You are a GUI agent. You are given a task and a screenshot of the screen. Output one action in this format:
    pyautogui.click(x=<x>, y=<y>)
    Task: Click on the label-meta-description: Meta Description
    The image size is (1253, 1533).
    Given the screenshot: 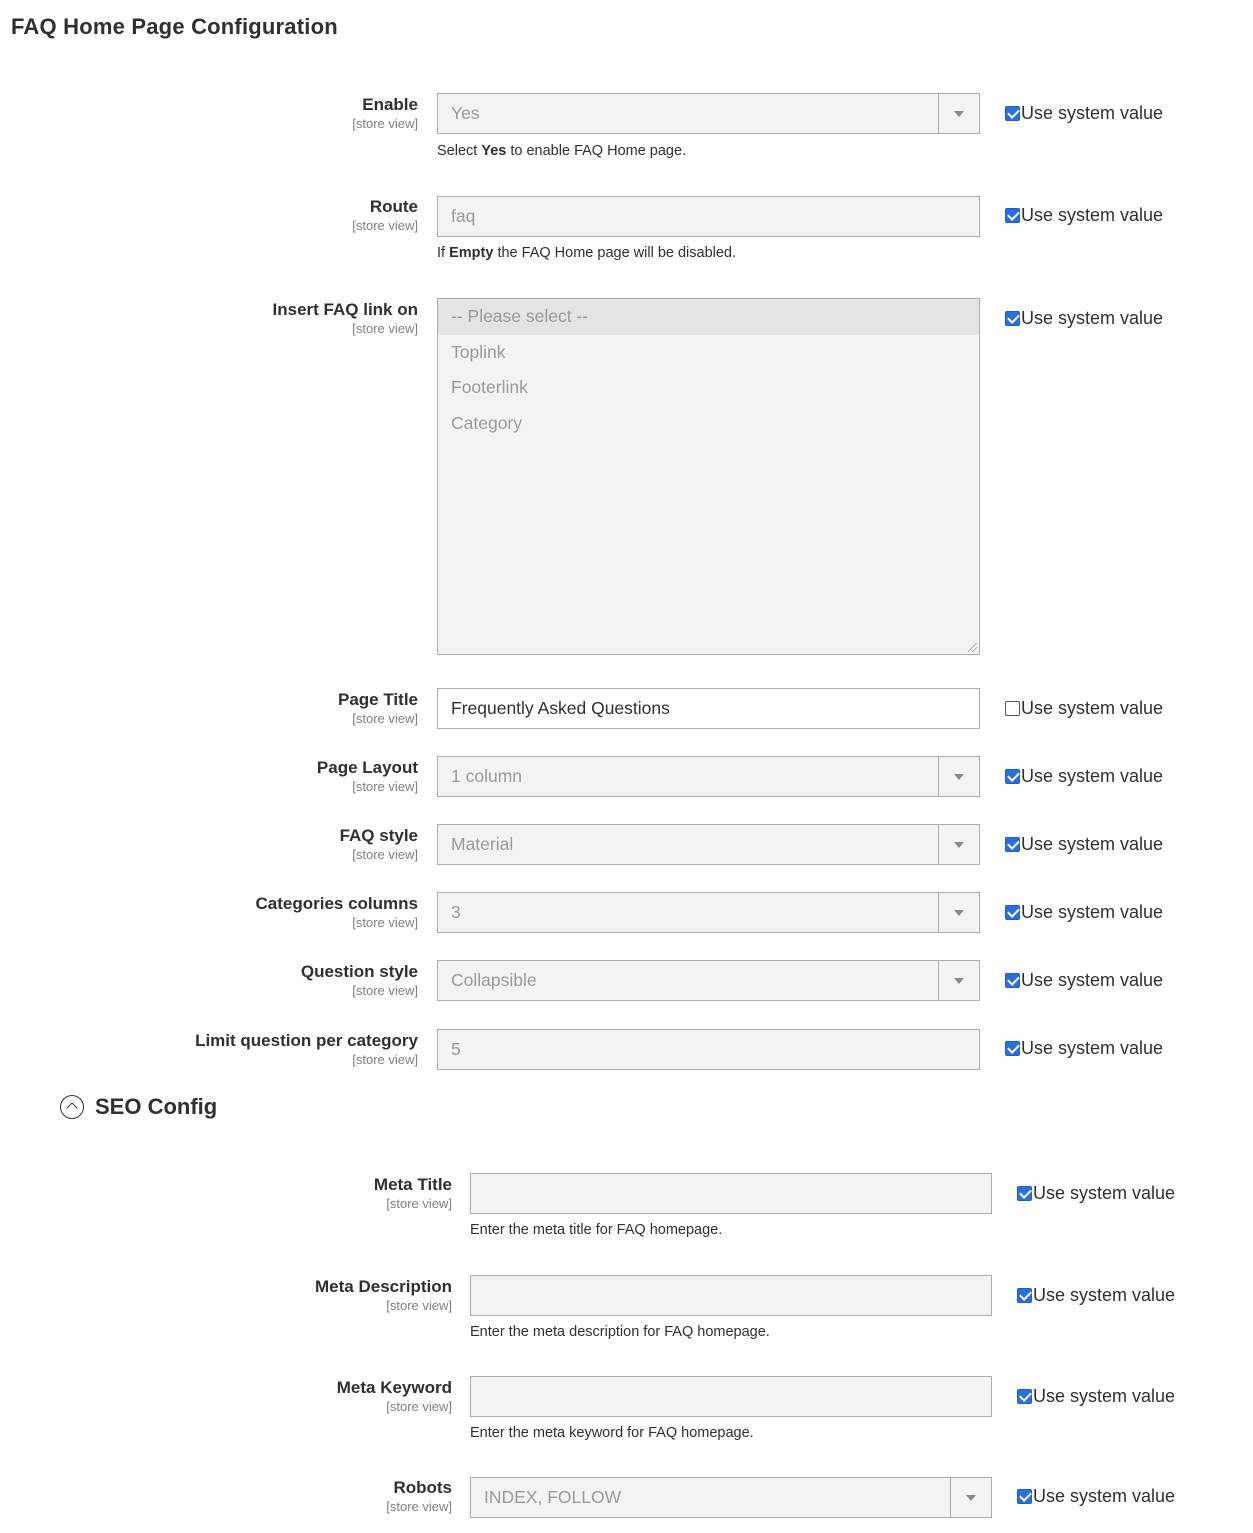 What is the action you would take?
    pyautogui.click(x=383, y=1286)
    